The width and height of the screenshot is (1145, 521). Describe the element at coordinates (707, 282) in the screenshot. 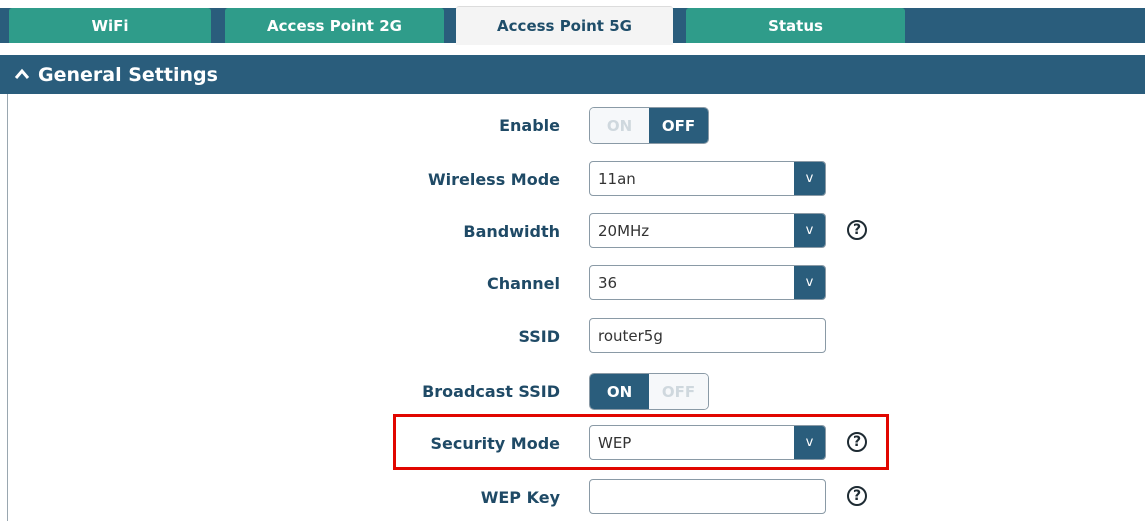

I see `channel-select: 36 v` at that location.